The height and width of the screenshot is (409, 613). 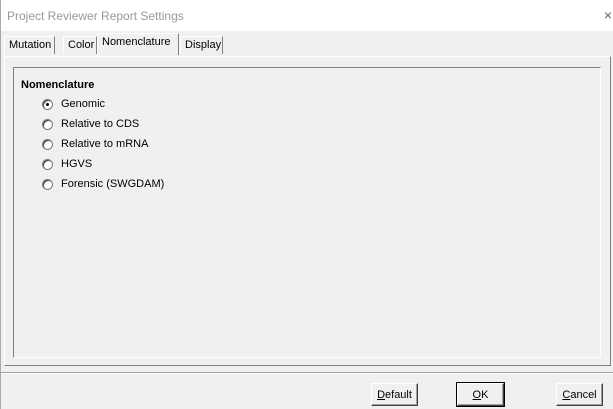 I want to click on title-bar: Project Reviewer Report Settings ×, so click(x=307, y=15).